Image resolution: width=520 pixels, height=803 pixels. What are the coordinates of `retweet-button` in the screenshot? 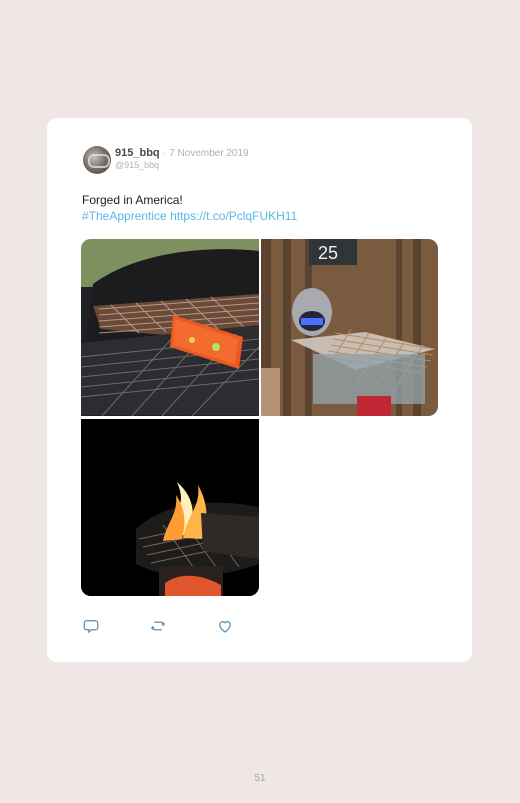 It's located at (158, 626).